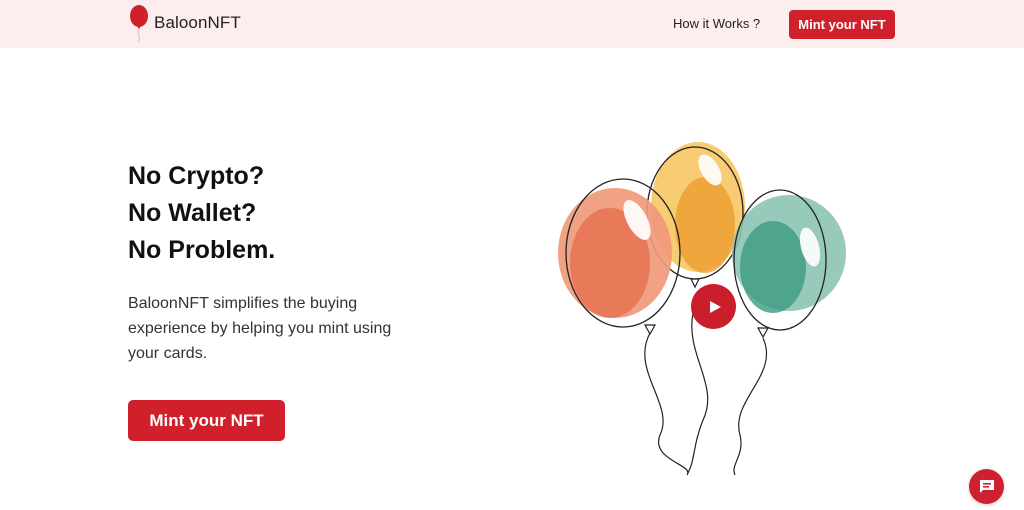  I want to click on hero-title-line: No Wallet?, so click(192, 213).